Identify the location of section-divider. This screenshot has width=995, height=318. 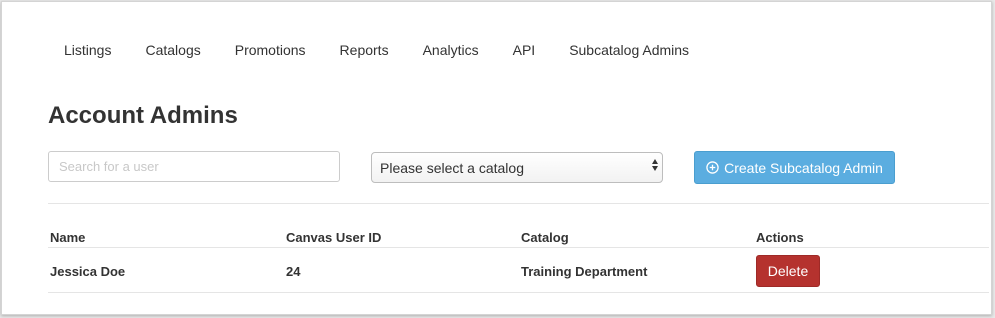
(518, 203).